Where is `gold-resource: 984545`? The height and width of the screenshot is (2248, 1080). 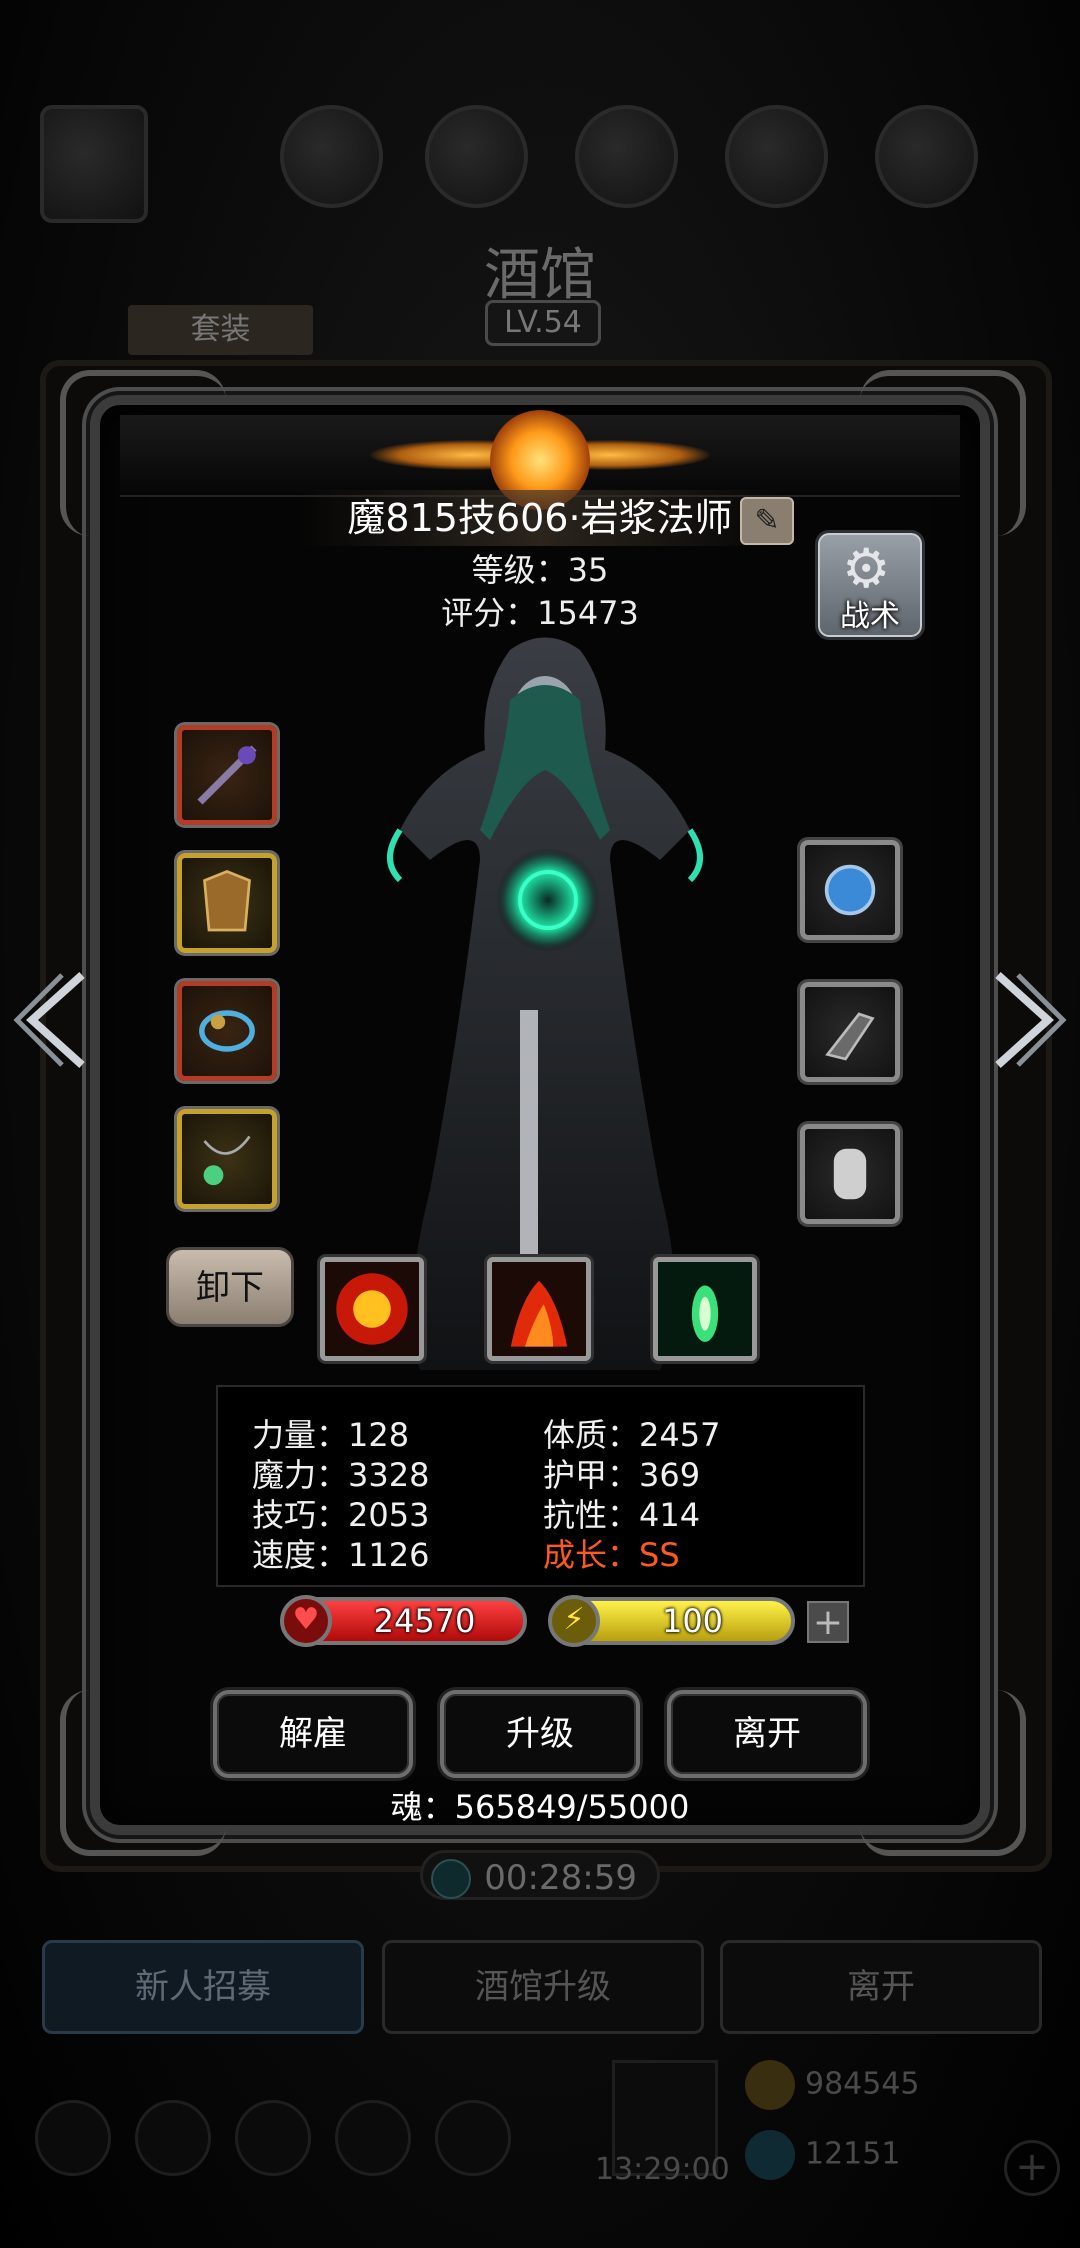
gold-resource: 984545 is located at coordinates (832, 2085).